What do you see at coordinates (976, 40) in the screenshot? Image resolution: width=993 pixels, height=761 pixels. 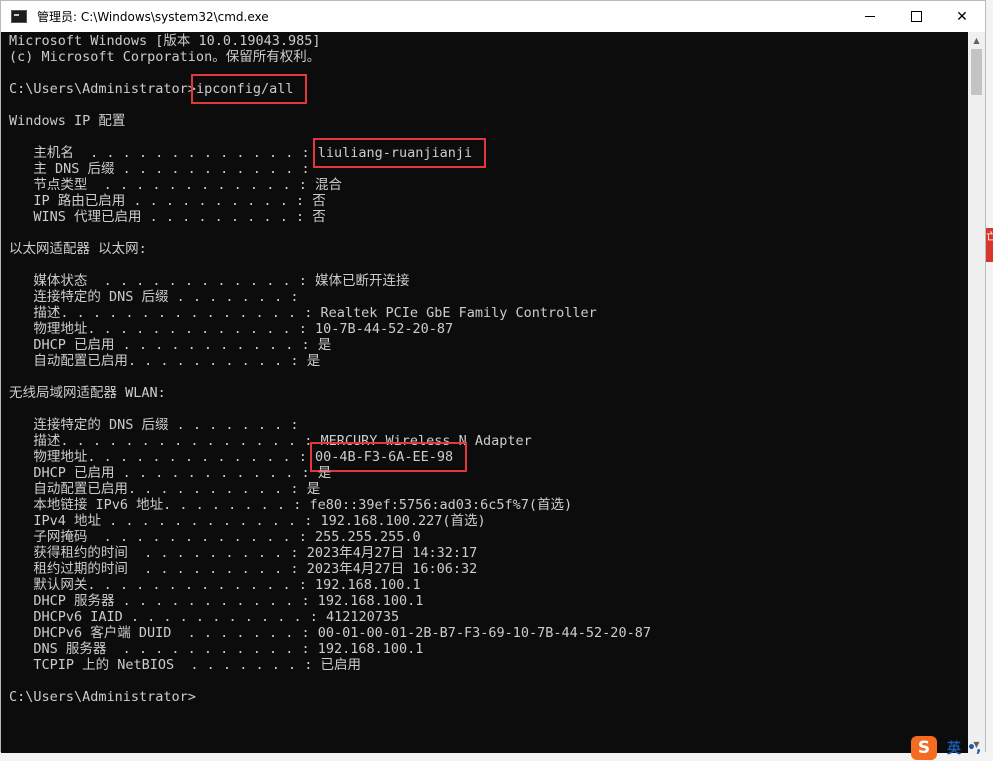 I see `scroll-up-icon: ▲` at bounding box center [976, 40].